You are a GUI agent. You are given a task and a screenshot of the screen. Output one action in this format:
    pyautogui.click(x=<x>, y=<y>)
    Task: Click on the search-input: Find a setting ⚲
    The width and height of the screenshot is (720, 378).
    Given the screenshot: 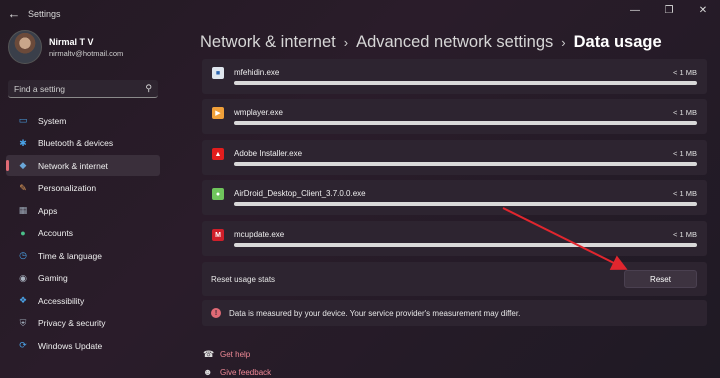 What is the action you would take?
    pyautogui.click(x=83, y=89)
    